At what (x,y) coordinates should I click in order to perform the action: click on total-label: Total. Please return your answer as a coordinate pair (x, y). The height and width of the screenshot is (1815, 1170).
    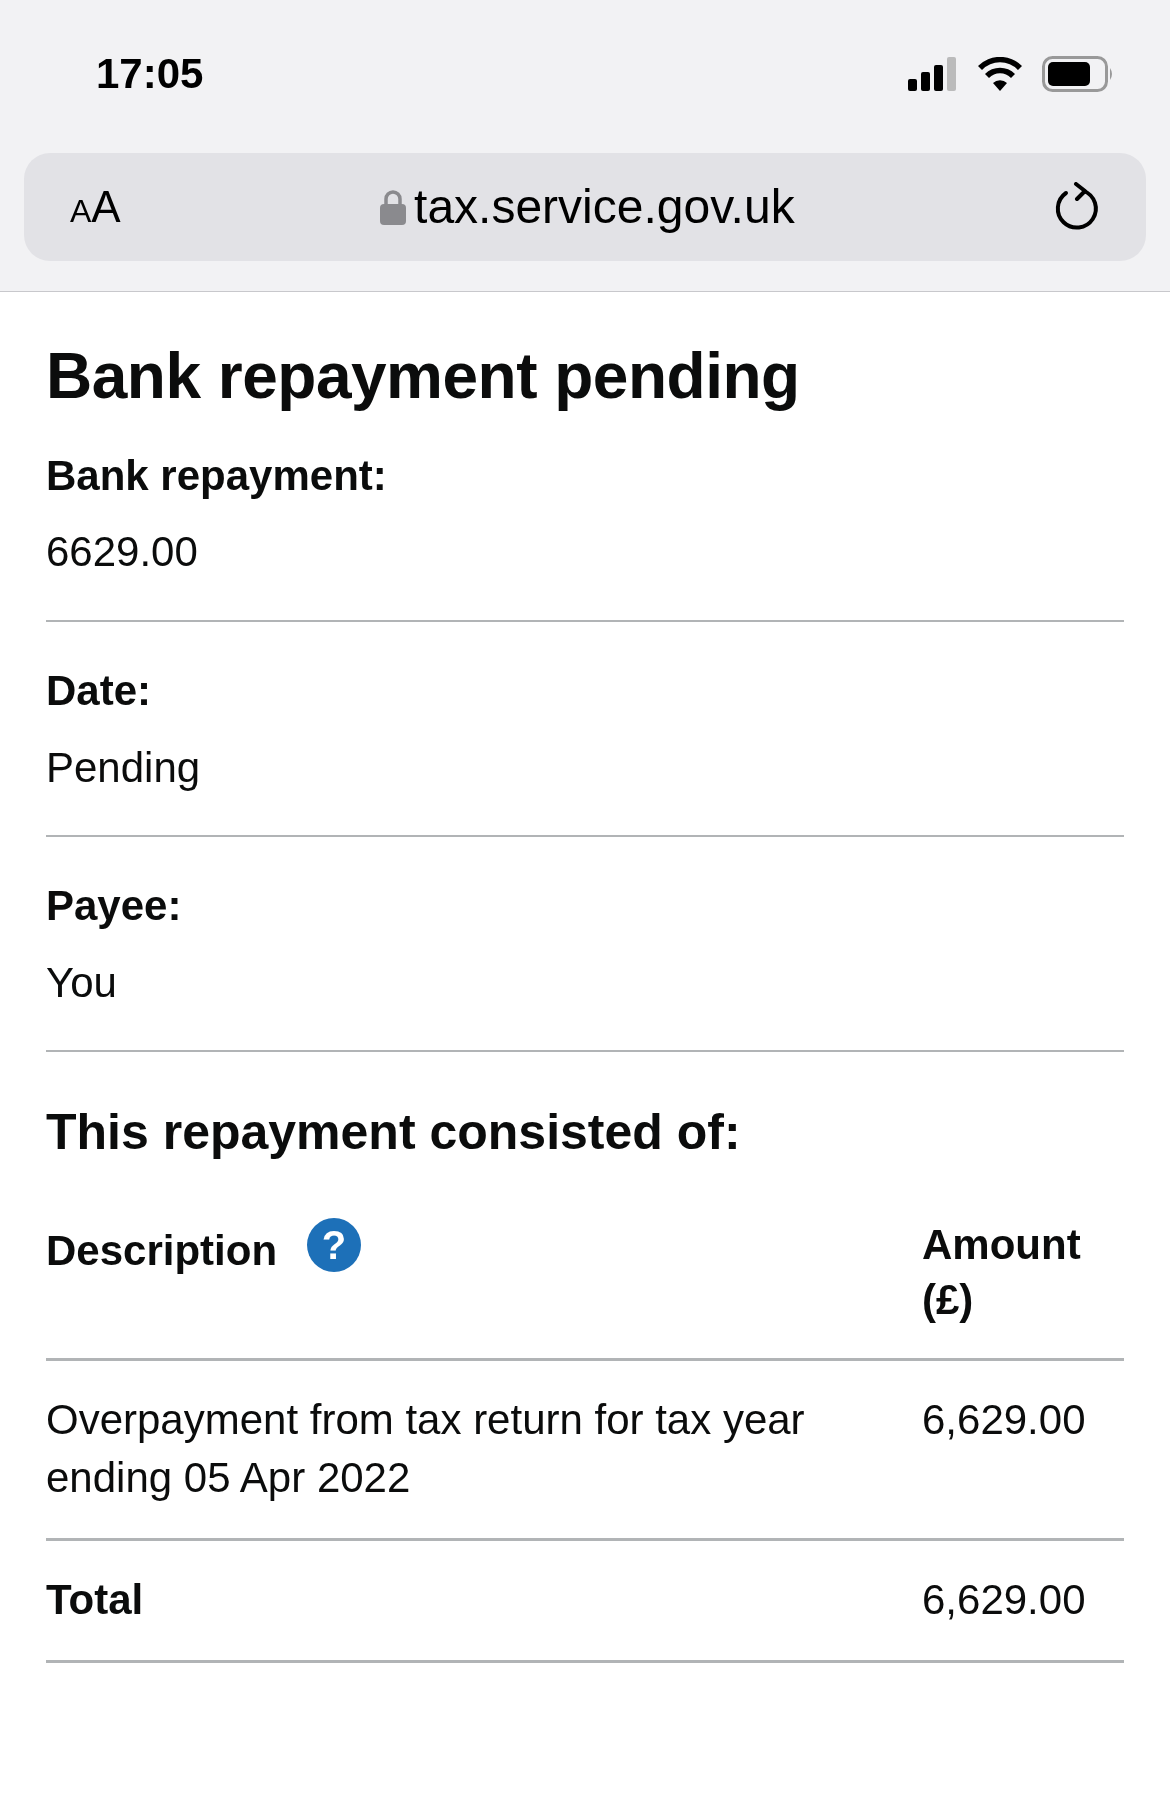
    Looking at the image, I should click on (95, 1600).